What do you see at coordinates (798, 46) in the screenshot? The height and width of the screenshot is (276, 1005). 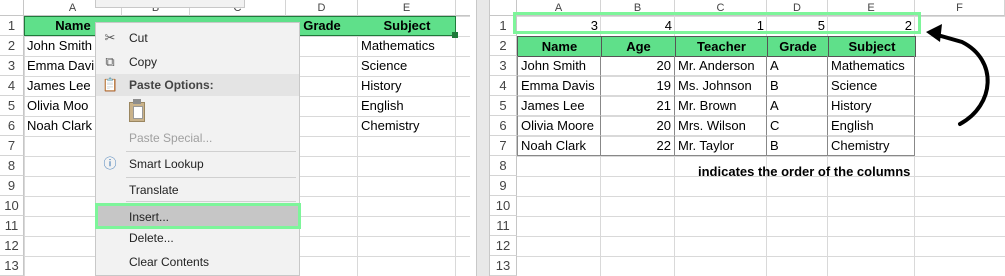 I see `right-header-grade: Grade` at bounding box center [798, 46].